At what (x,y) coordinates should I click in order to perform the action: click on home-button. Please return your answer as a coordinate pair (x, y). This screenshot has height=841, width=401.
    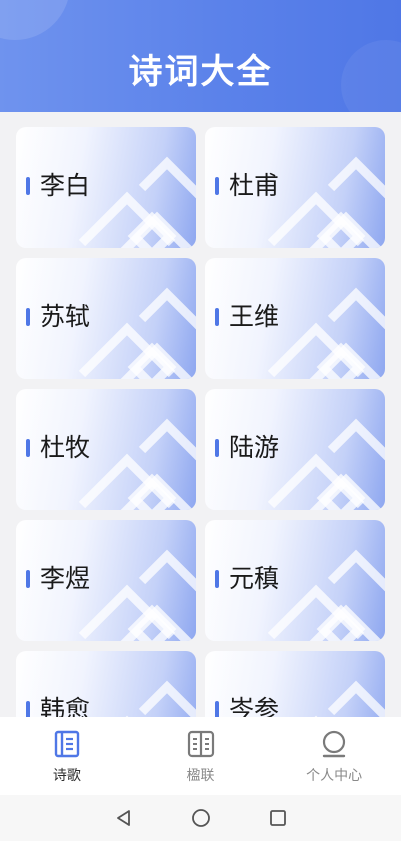
    Looking at the image, I should click on (201, 818).